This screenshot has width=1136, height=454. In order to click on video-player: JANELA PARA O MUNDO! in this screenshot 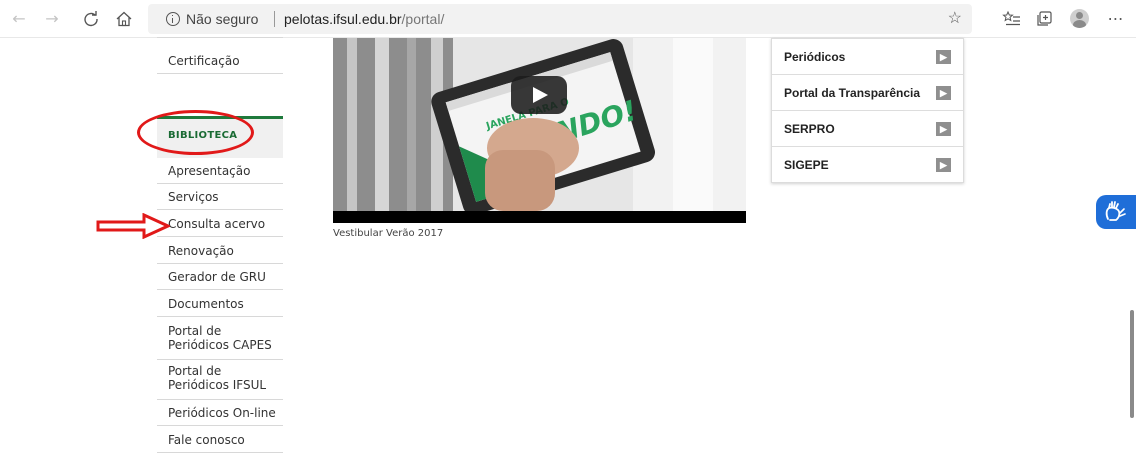, I will do `click(539, 130)`.